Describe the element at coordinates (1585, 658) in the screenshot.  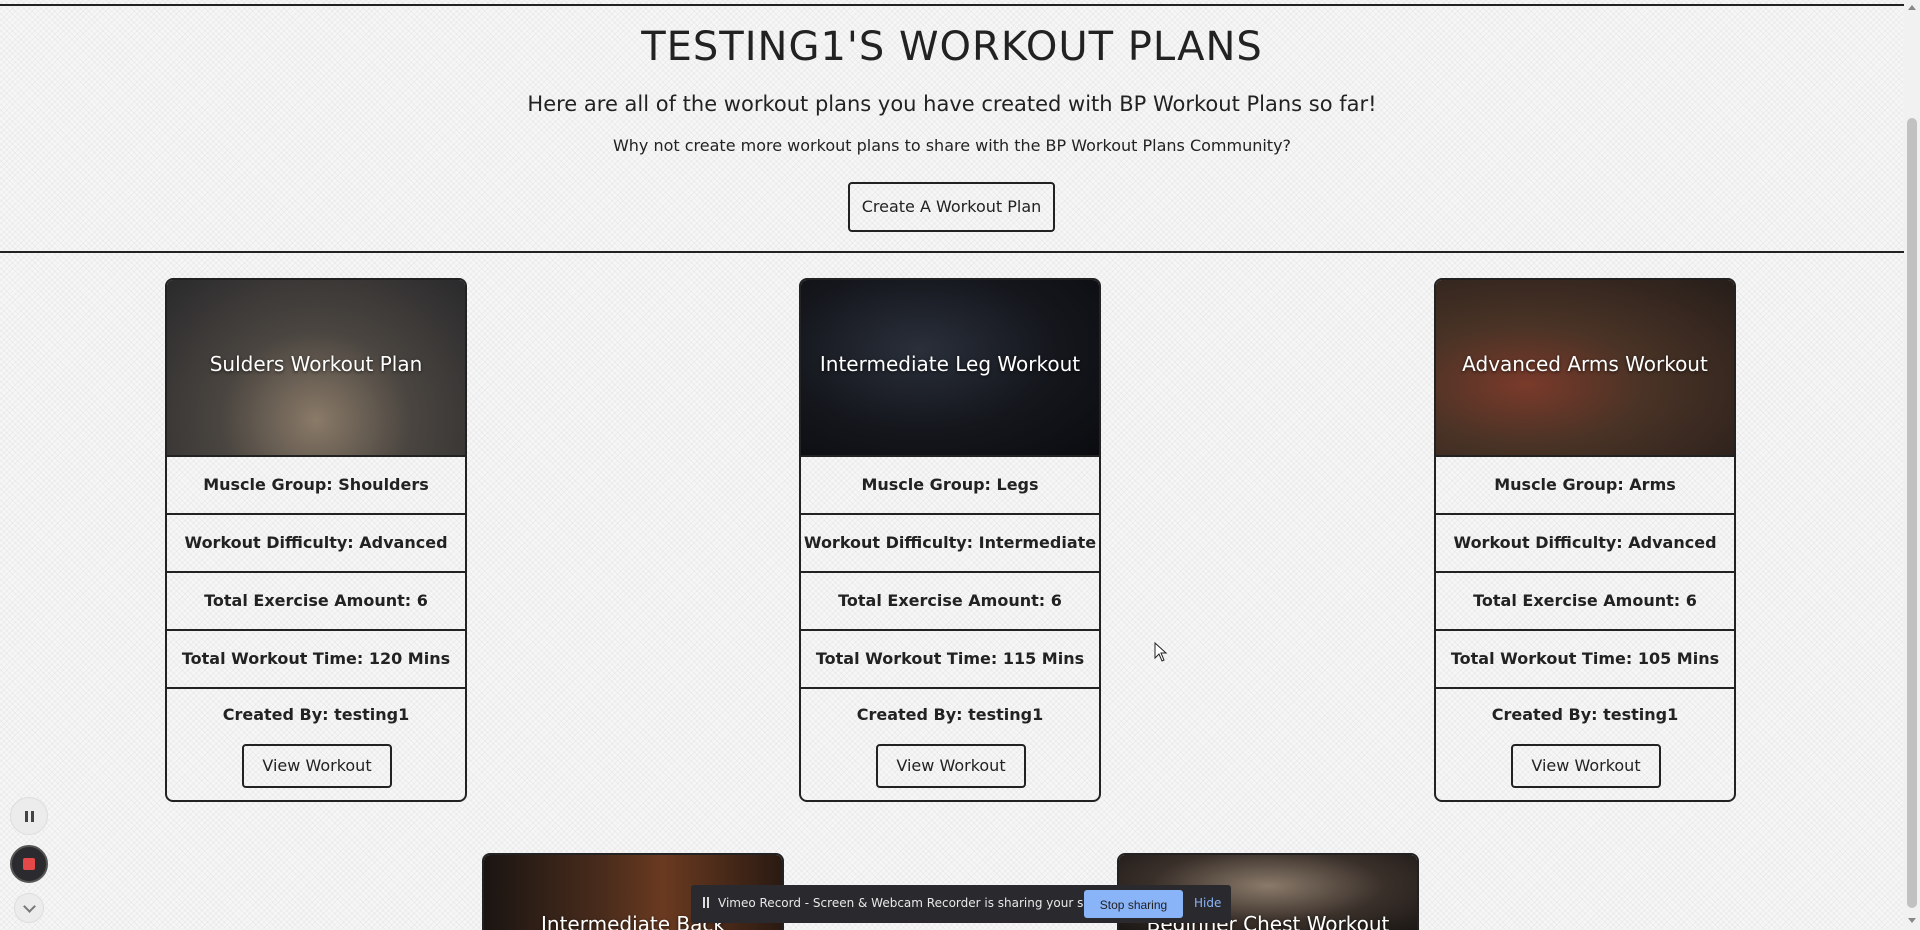
I see `workout-time-text: Total Workout Time: 105 Mins` at that location.